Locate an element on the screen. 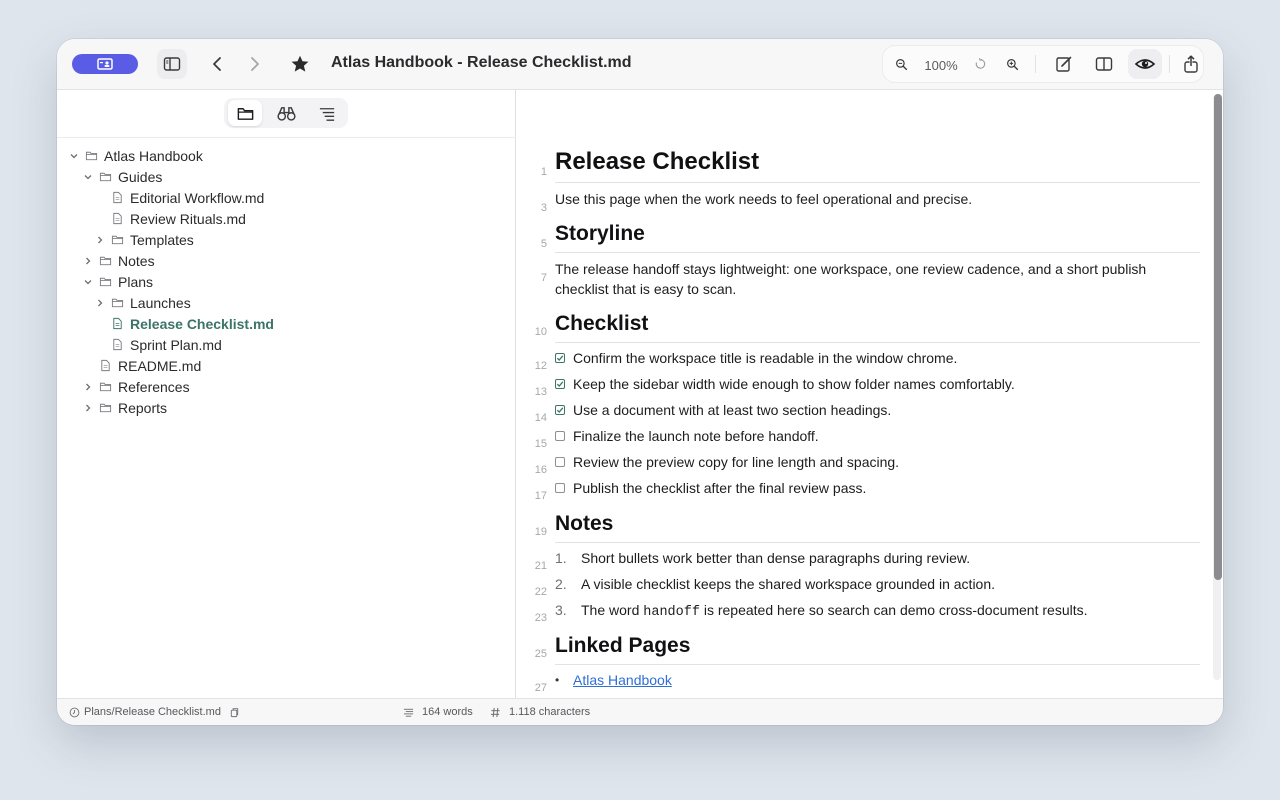 The width and height of the screenshot is (1280, 800). tree-file: Review Rituals.md is located at coordinates (286, 218).